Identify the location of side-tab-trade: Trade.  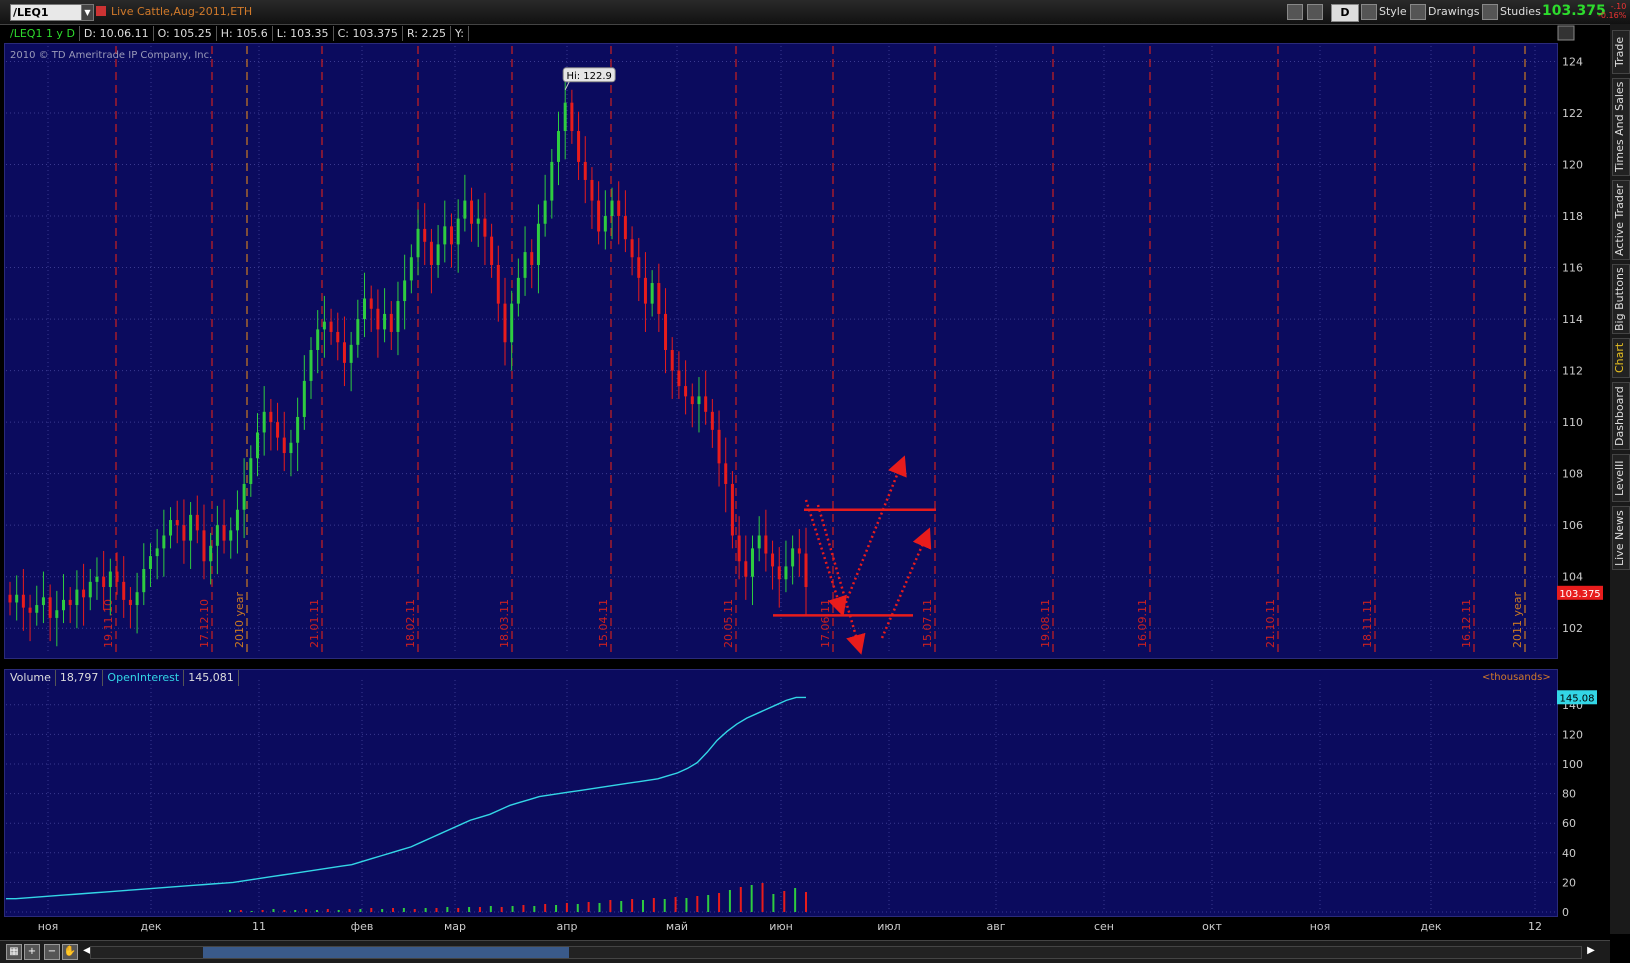
(1621, 52).